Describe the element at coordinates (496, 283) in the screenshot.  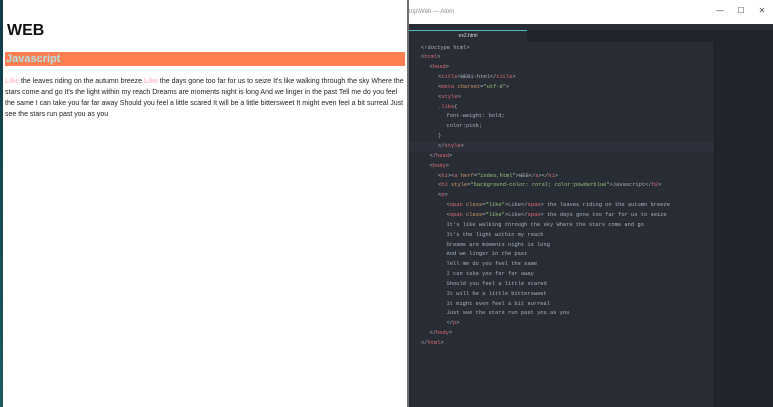
I see `code-token: Should you feel a little scared` at that location.